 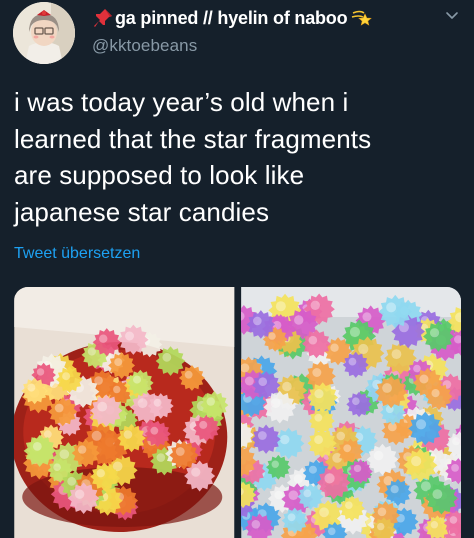 I want to click on display-name-row: ga pinned // hyelin of naboo, so click(x=232, y=18).